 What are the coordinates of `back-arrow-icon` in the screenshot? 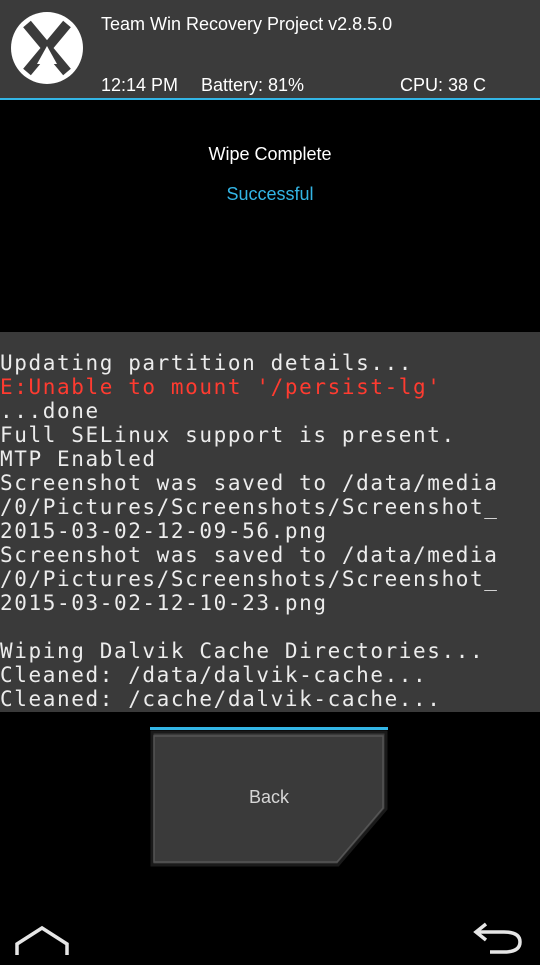 It's located at (497, 938).